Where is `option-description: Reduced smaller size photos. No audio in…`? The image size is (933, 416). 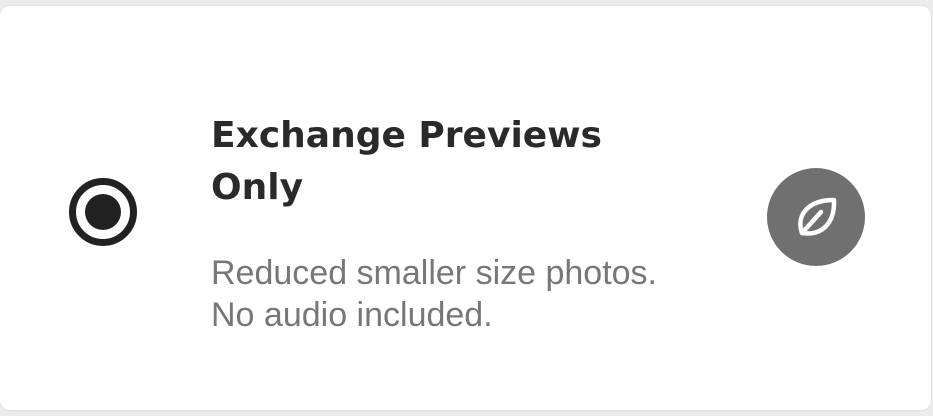 option-description: Reduced smaller size photos. No audio in… is located at coordinates (434, 294).